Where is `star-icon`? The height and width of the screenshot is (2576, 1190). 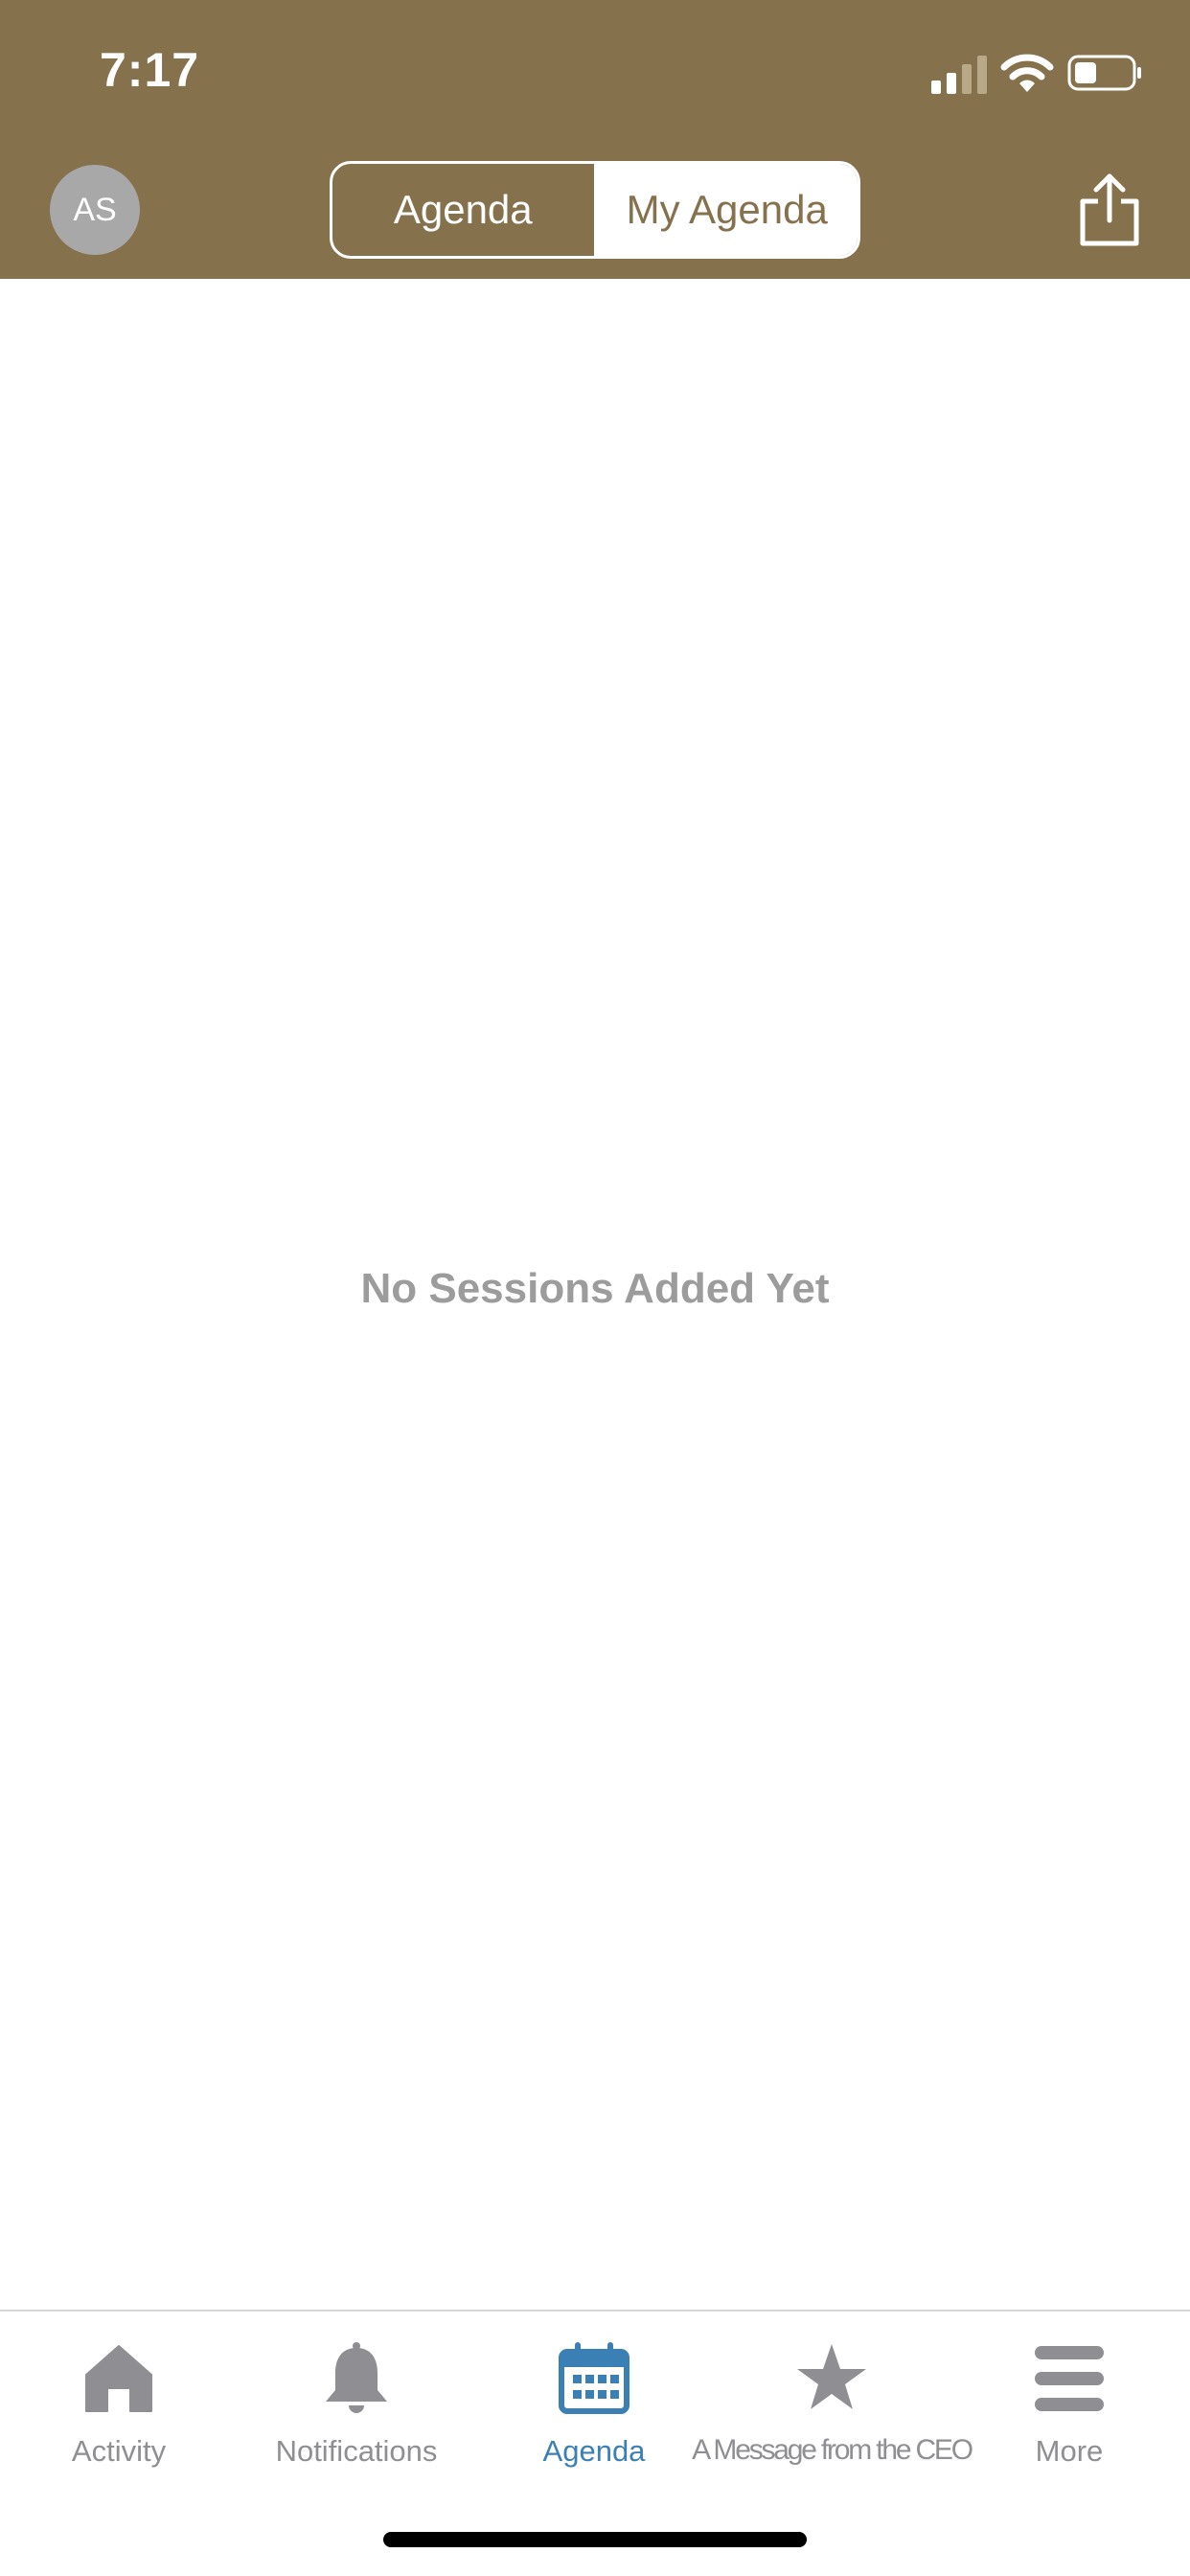 star-icon is located at coordinates (832, 2376).